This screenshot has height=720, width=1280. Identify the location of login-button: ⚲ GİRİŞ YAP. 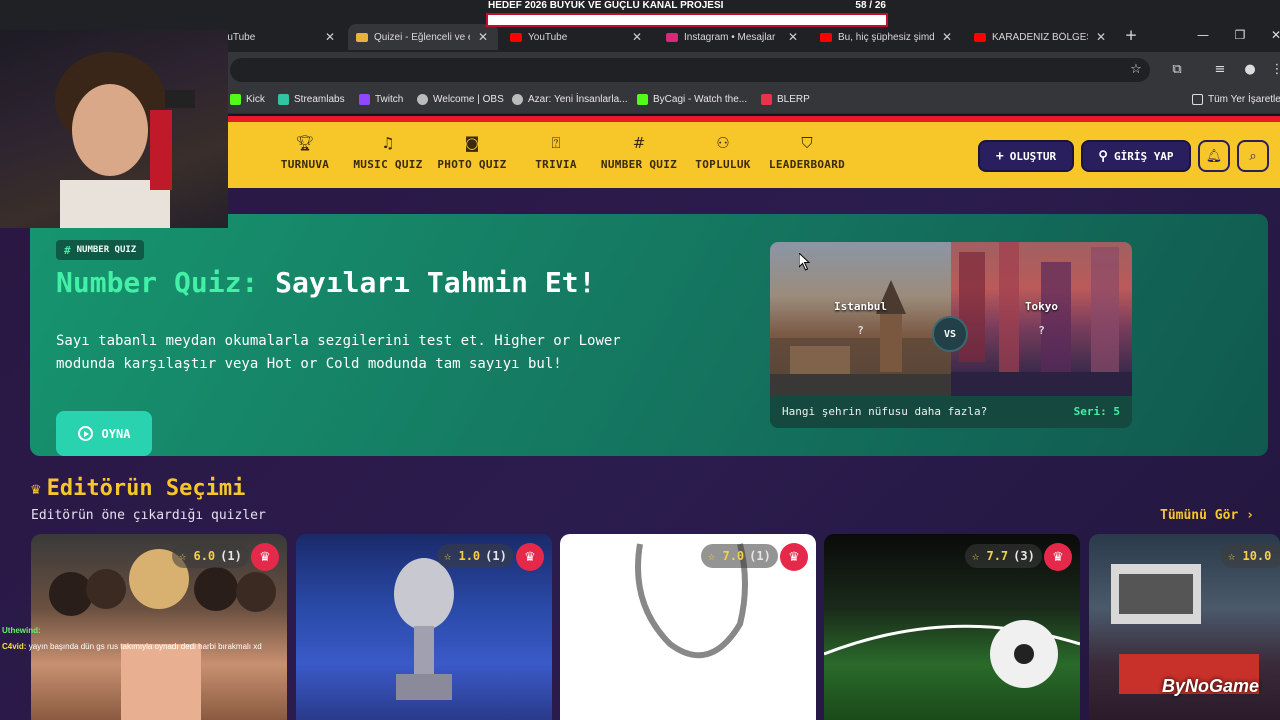
(1136, 156).